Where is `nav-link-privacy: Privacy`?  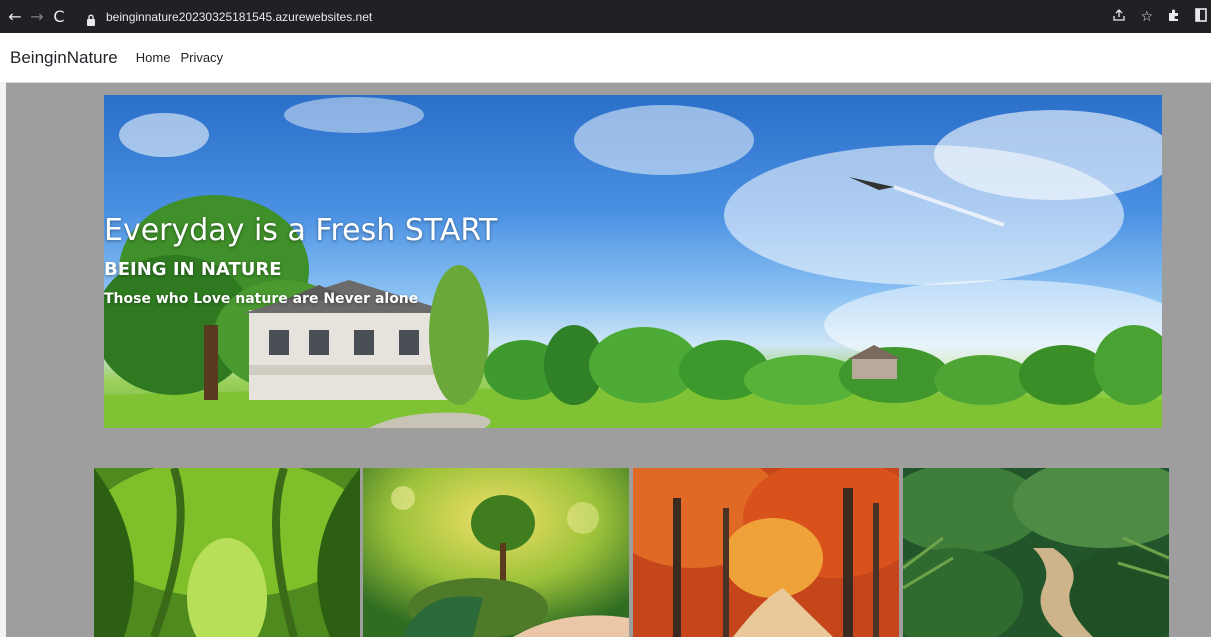 nav-link-privacy: Privacy is located at coordinates (201, 57).